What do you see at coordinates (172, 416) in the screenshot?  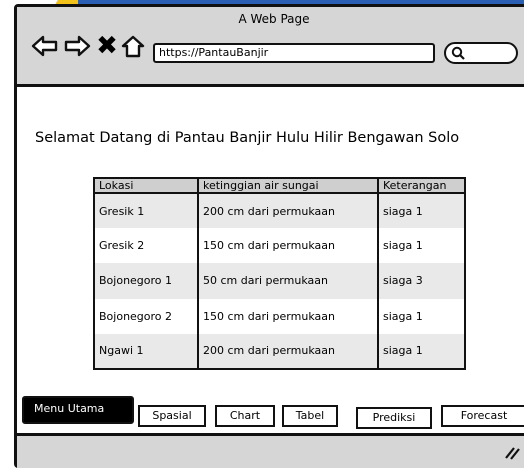 I see `tab-spasial: Spasial` at bounding box center [172, 416].